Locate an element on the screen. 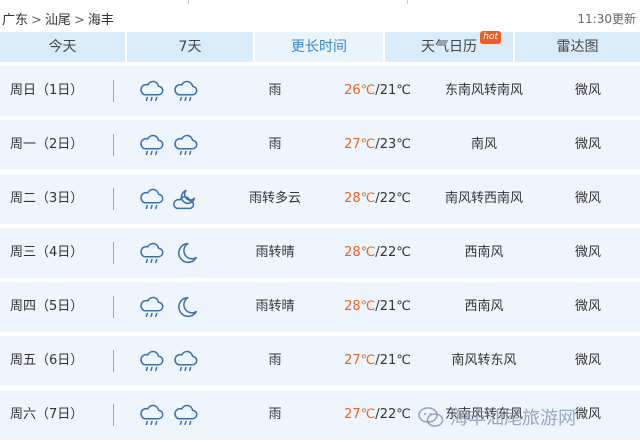 This screenshot has width=640, height=447. forecast-row: 周五（6日） 雨 27℃/21℃ 南风转东风 微风 is located at coordinates (320, 361).